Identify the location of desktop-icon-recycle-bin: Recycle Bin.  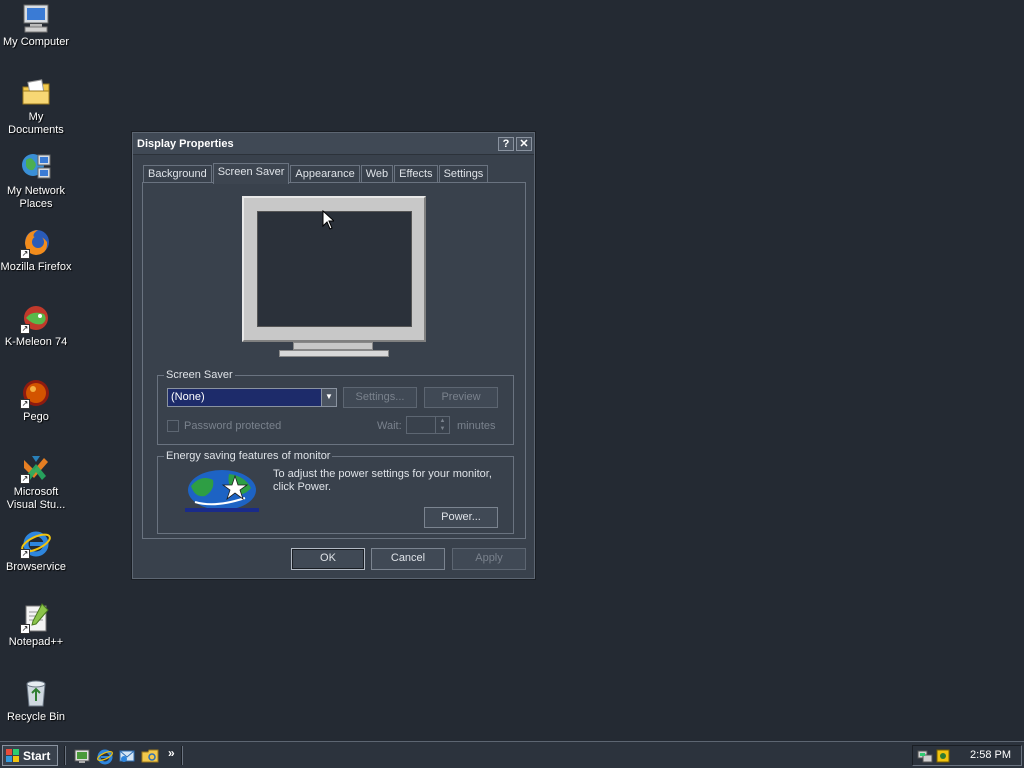
(36, 700).